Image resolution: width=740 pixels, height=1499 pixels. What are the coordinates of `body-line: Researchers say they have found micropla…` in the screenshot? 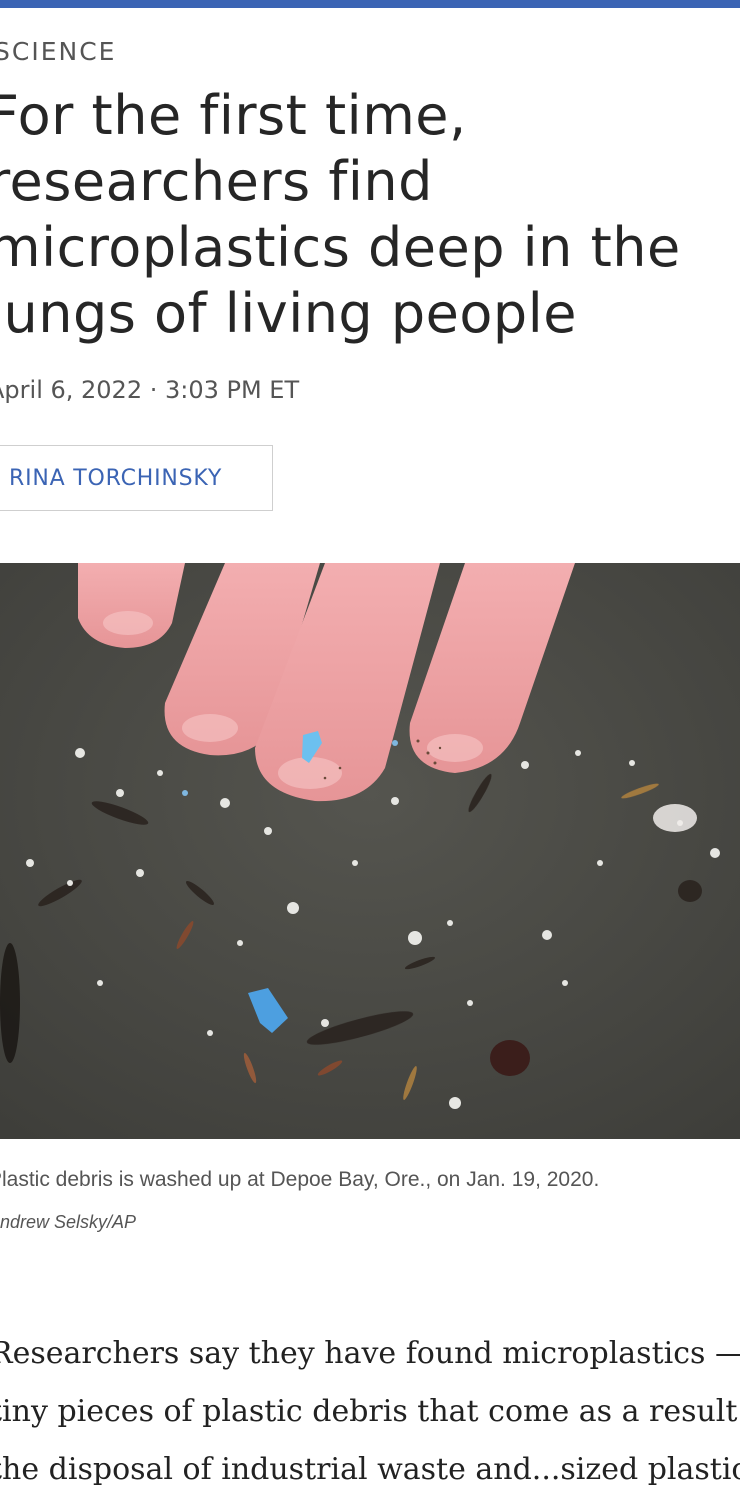 It's located at (370, 1353).